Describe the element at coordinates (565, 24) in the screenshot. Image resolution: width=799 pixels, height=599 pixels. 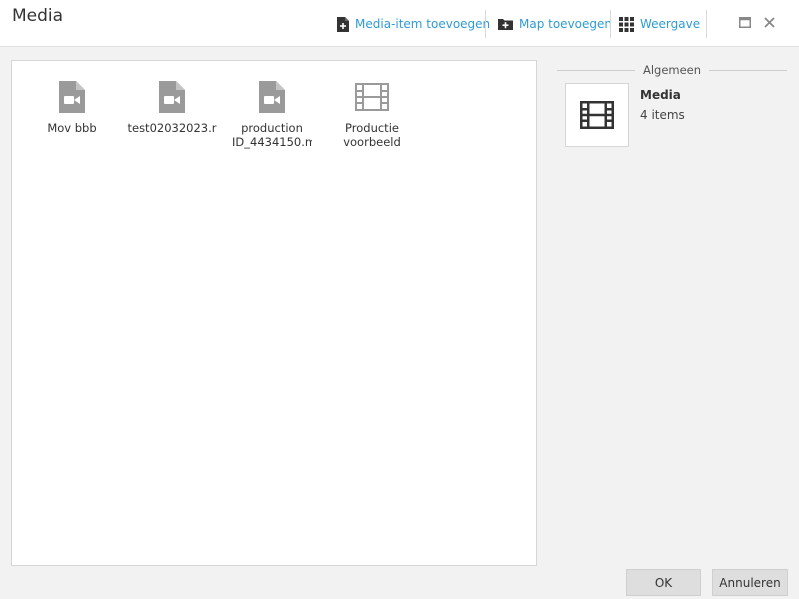
I see `add-folder-label: Map toevoegen` at that location.